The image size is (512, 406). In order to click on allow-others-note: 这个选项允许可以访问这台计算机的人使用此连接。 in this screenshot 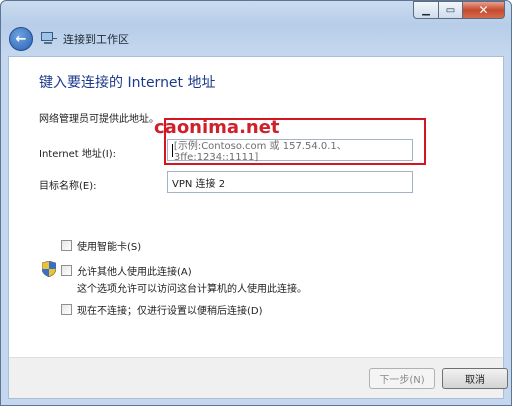, I will do `click(192, 289)`.